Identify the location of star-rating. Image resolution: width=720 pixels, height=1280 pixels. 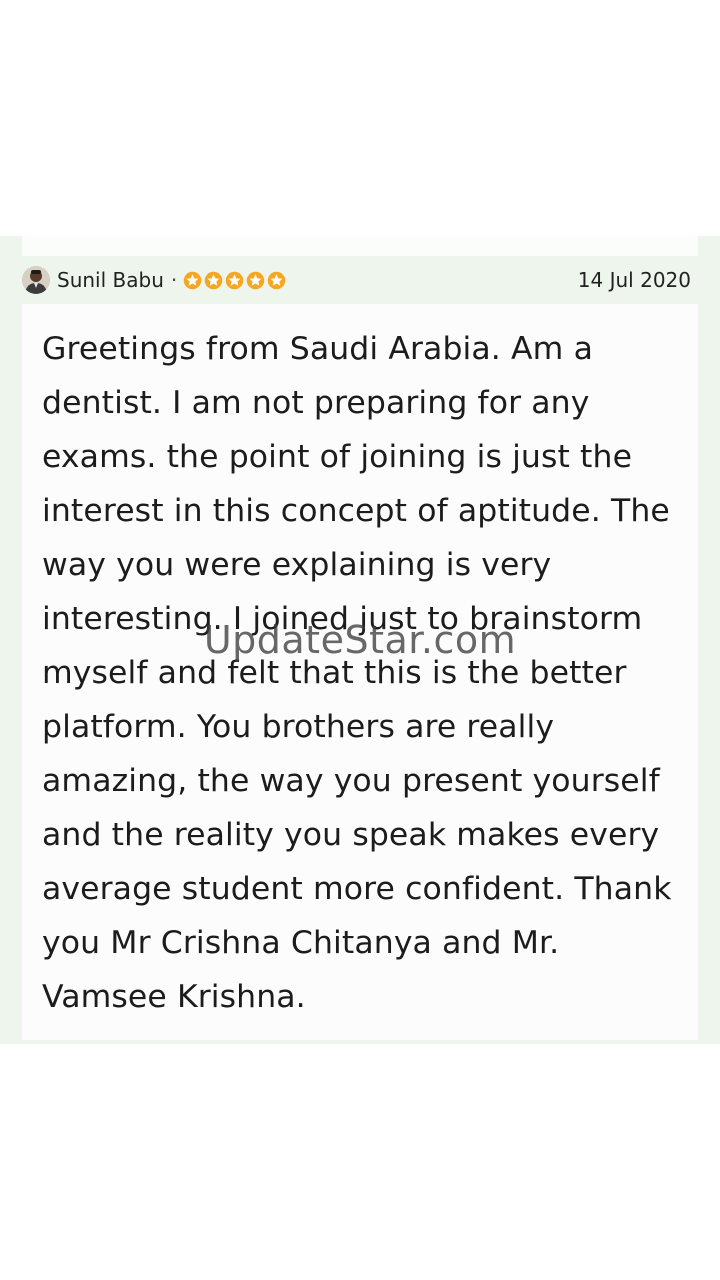
(234, 280).